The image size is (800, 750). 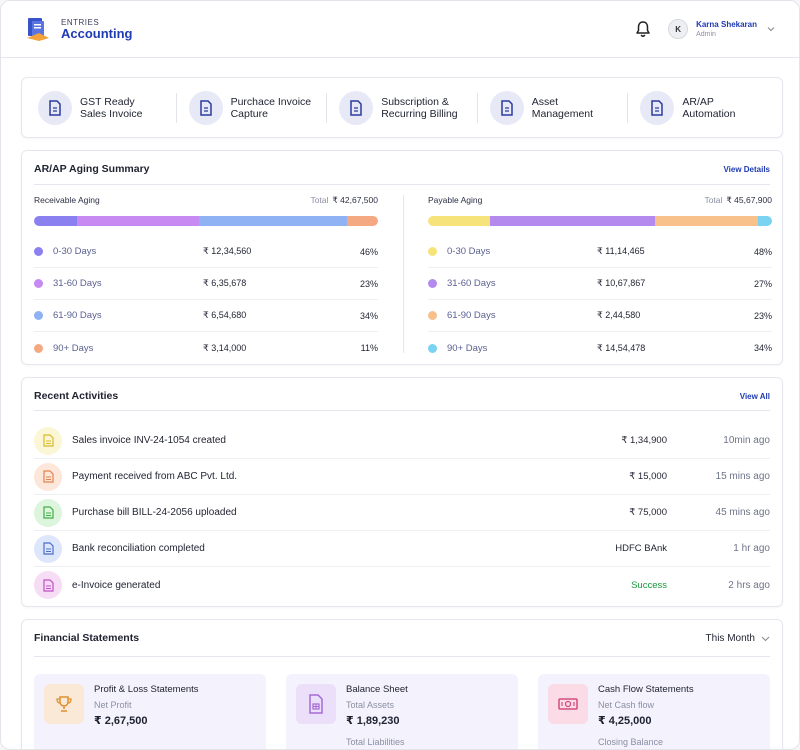 I want to click on aging-summary-title: AR/AP Aging Summary, so click(x=92, y=169).